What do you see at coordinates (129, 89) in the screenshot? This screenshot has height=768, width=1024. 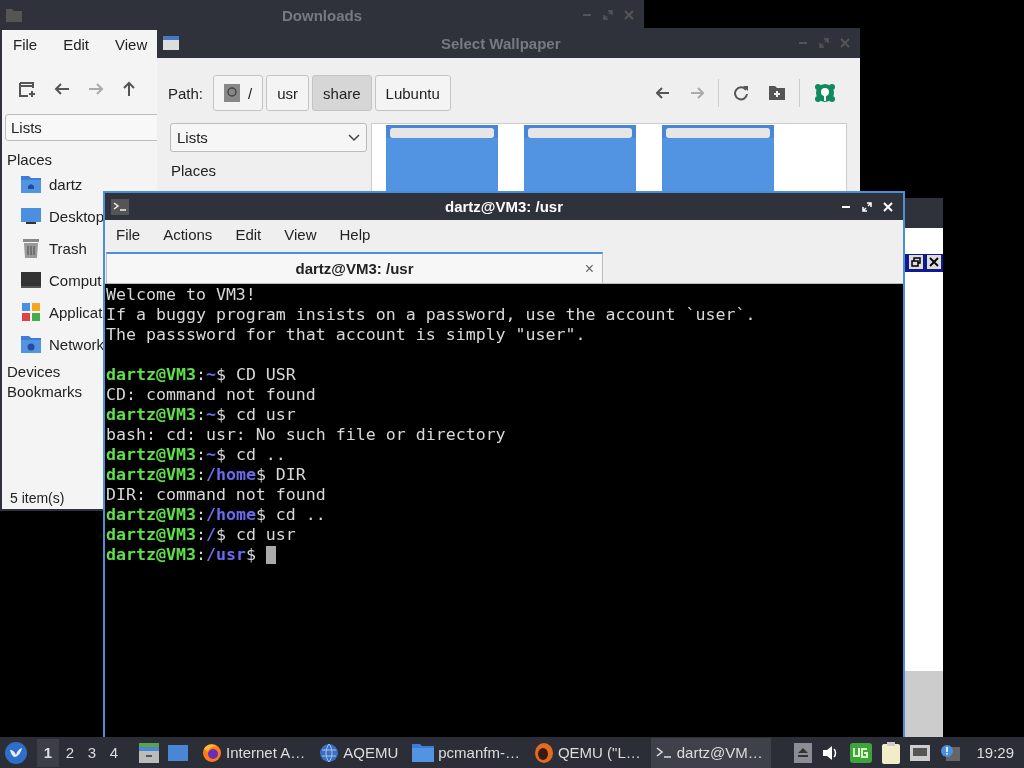 I see `up-arrow-icon` at bounding box center [129, 89].